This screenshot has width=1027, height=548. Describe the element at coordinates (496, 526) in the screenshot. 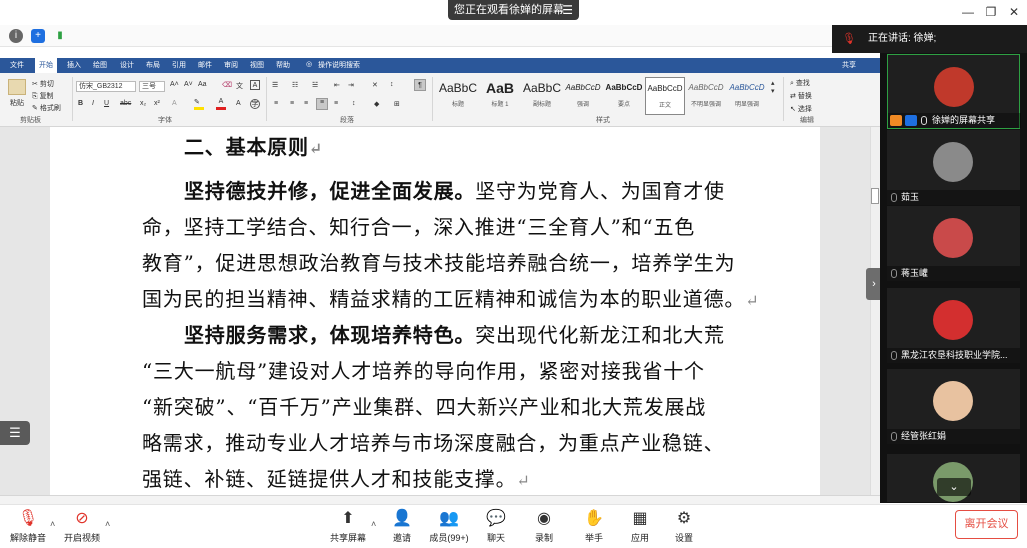

I see `chat-button: 💬 聊天` at that location.